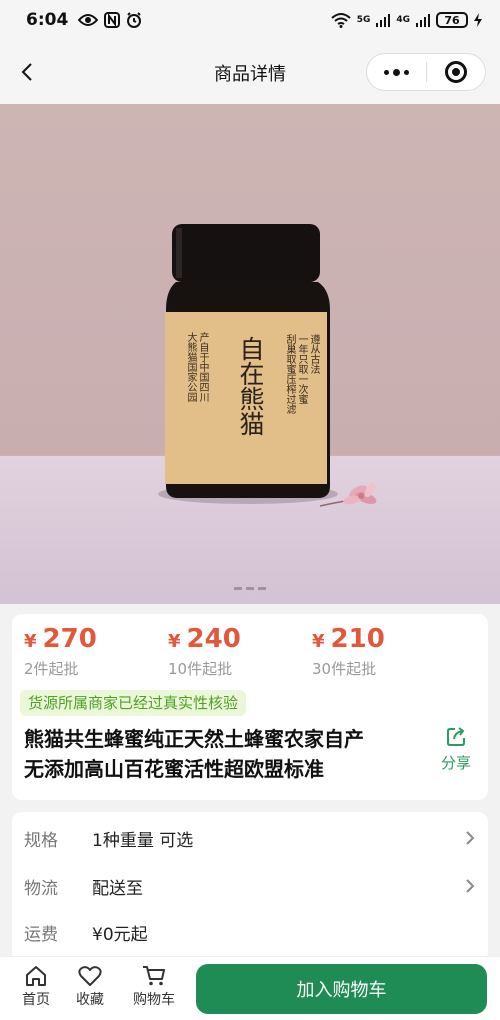 This screenshot has height=1020, width=500. I want to click on network-label-1: 5G, so click(363, 20).